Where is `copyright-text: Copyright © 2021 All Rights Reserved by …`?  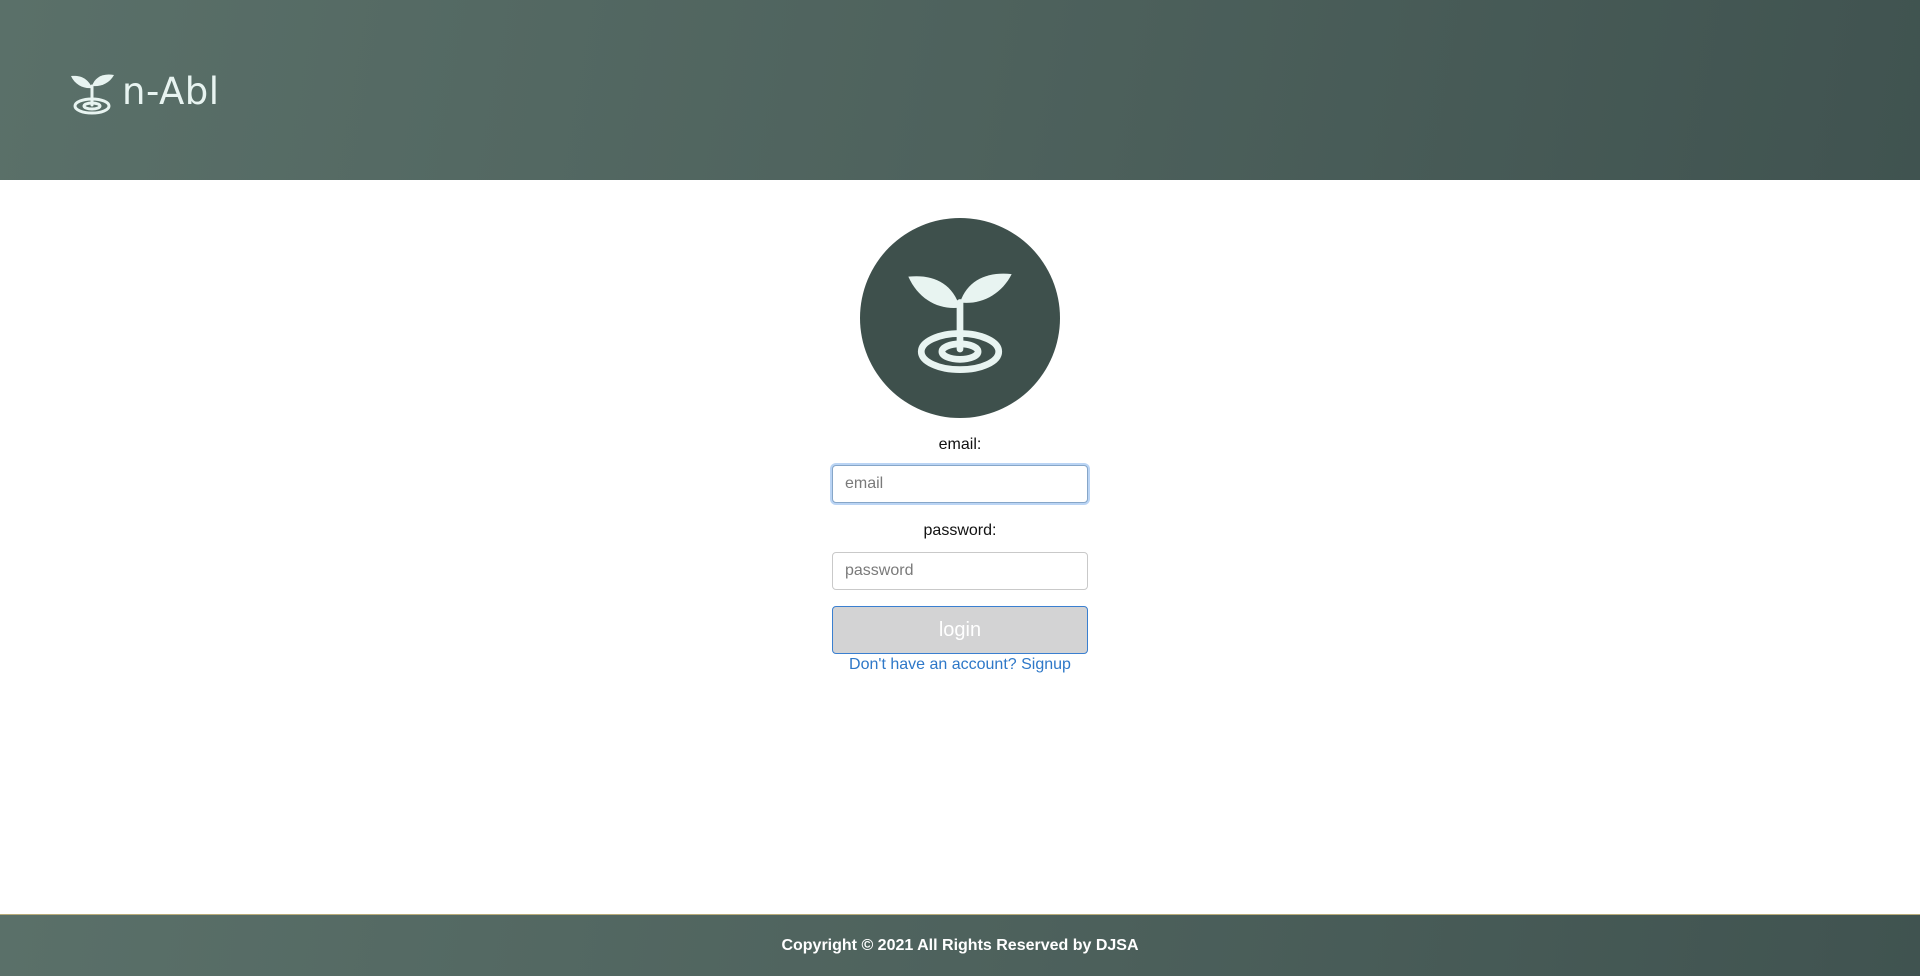 copyright-text: Copyright © 2021 All Rights Reserved by … is located at coordinates (960, 945).